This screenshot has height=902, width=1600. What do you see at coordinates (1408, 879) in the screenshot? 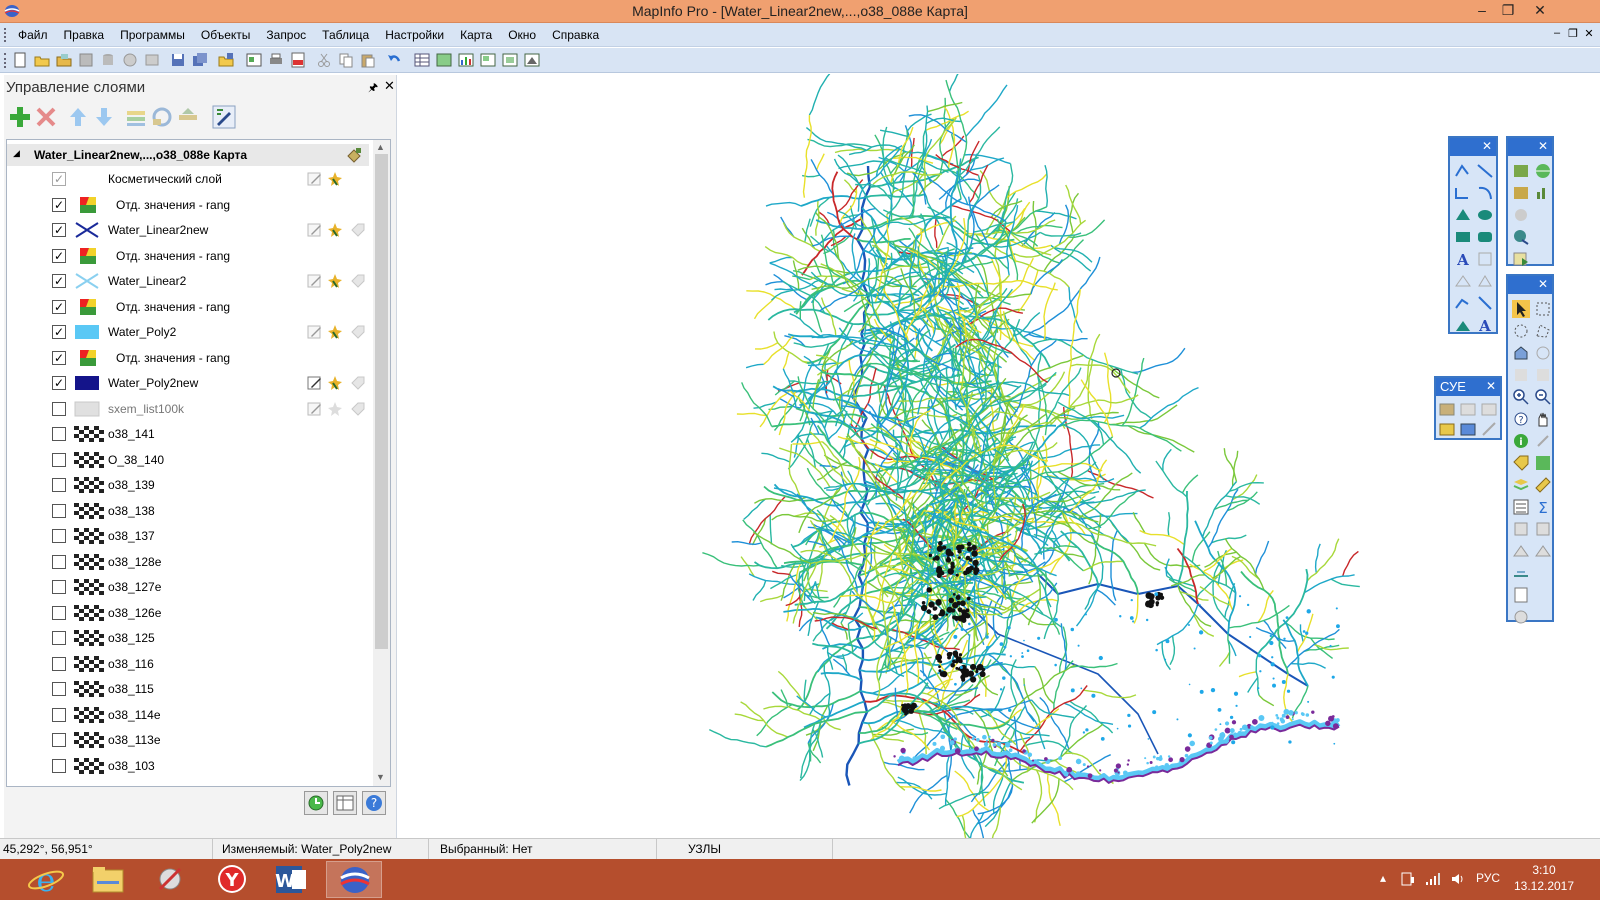
I see `device-icon` at bounding box center [1408, 879].